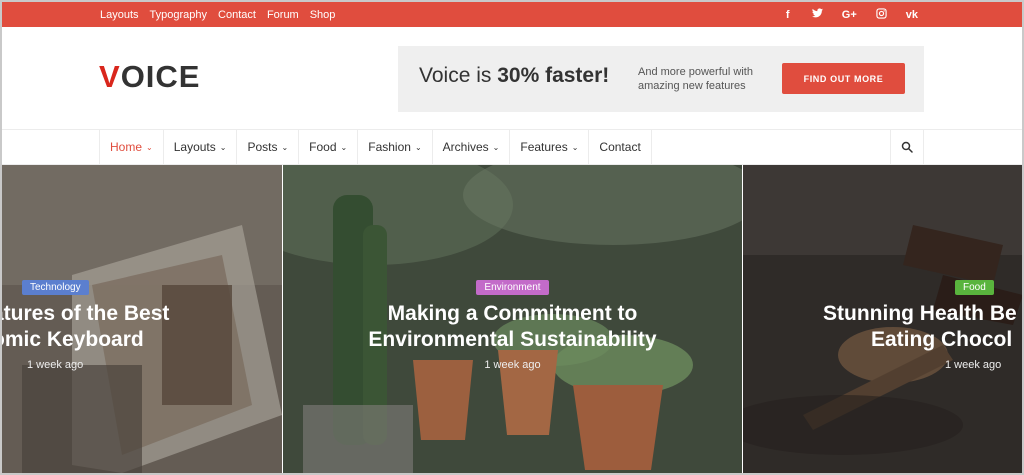 This screenshot has width=1024, height=475. I want to click on search-button, so click(907, 147).